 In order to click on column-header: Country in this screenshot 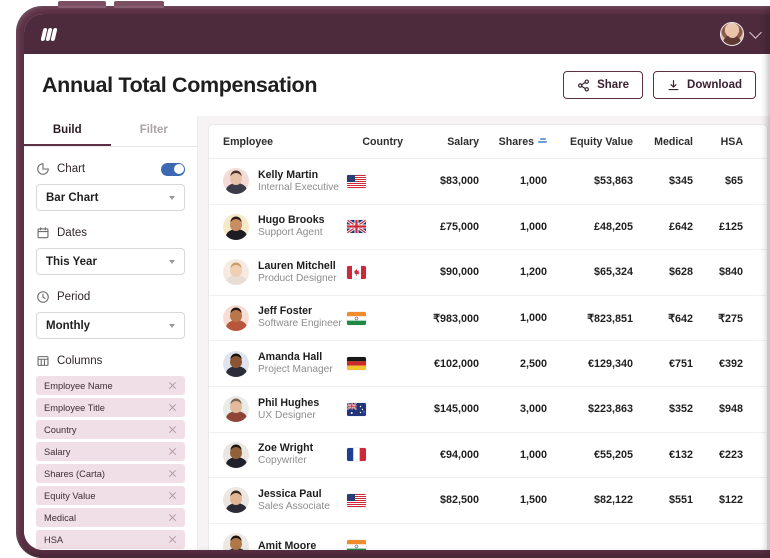, I will do `click(378, 142)`.